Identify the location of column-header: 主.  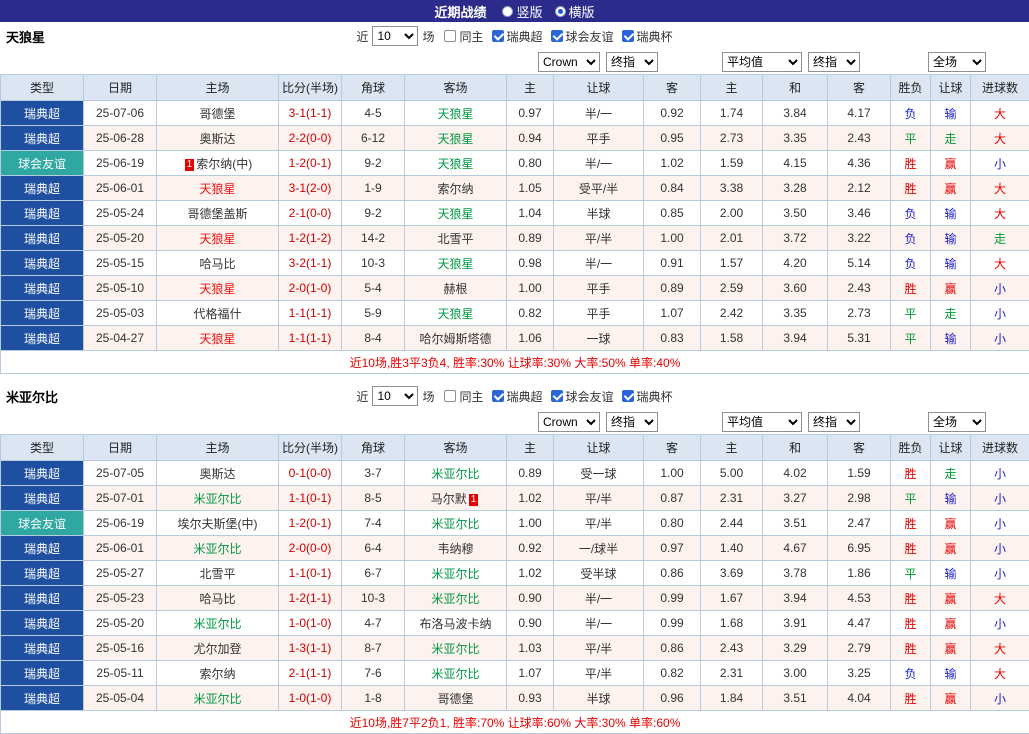
(530, 448).